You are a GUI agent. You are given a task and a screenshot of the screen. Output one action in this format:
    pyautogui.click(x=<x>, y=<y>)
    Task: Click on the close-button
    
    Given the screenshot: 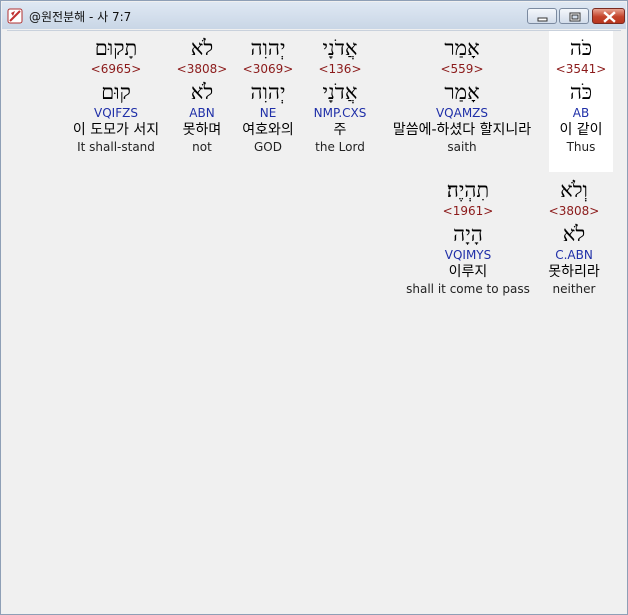 What is the action you would take?
    pyautogui.click(x=608, y=16)
    